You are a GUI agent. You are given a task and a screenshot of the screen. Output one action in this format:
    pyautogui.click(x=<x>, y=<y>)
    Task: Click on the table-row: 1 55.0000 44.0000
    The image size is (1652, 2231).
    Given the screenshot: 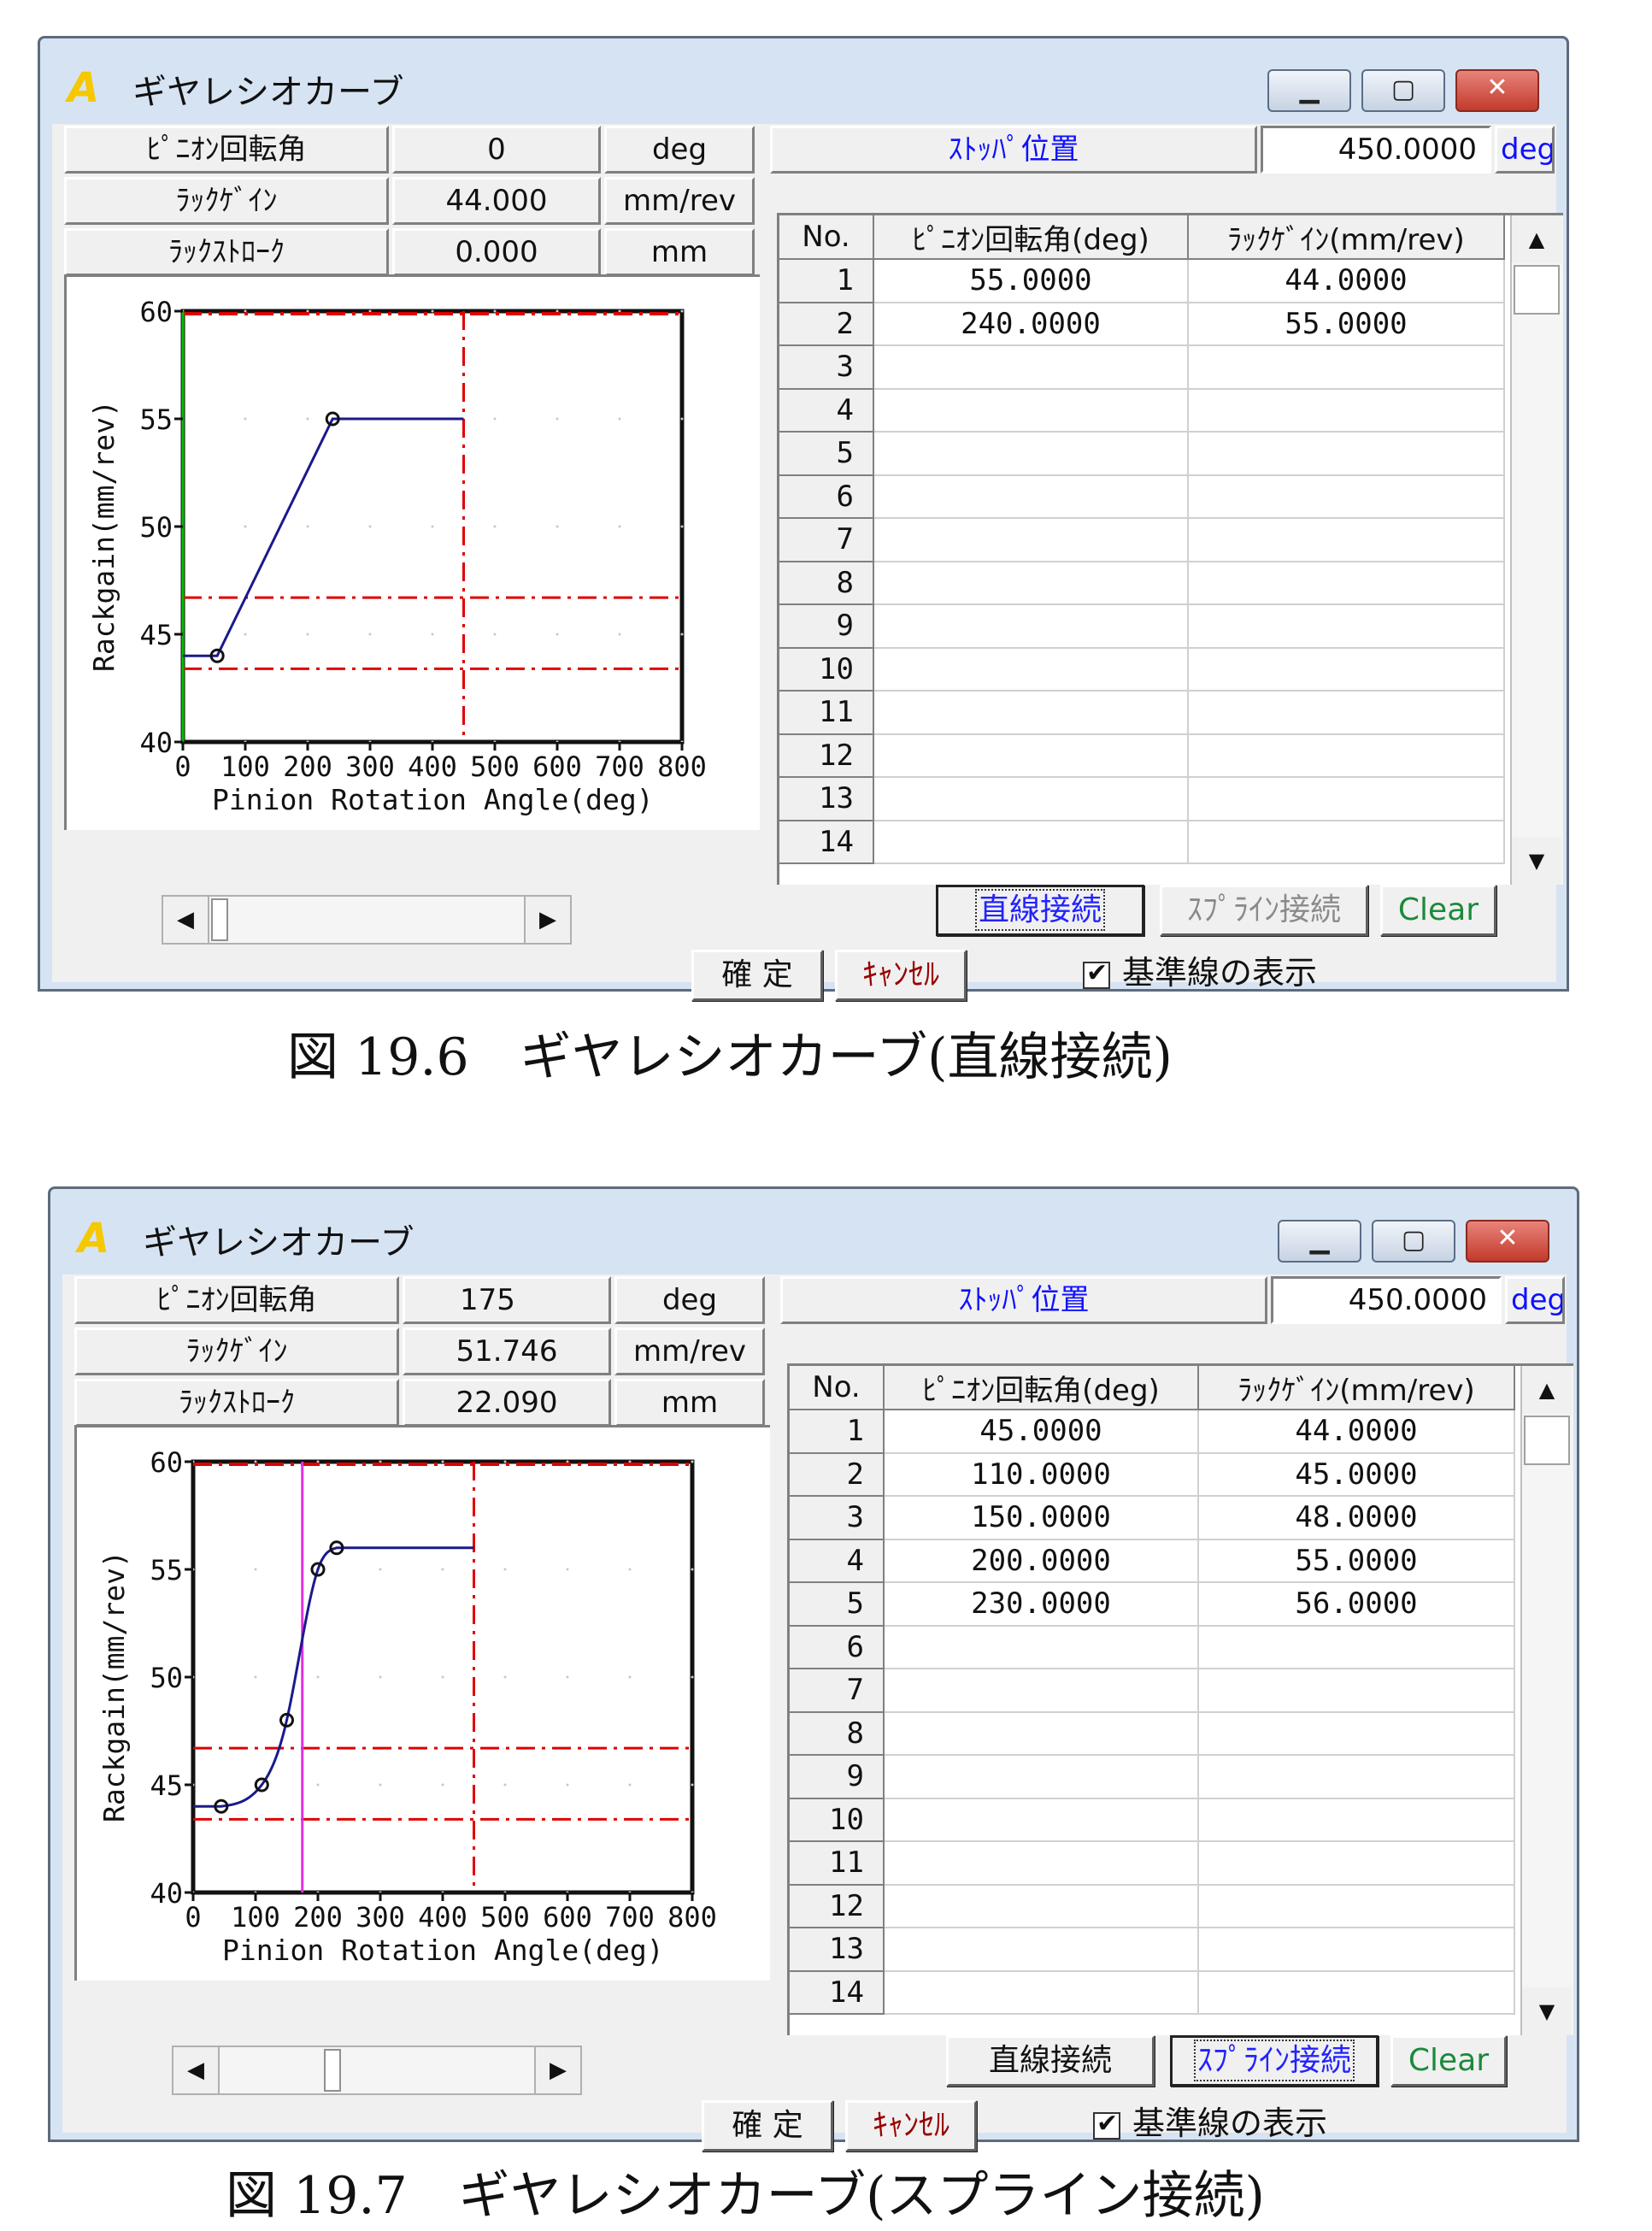 What is the action you would take?
    pyautogui.click(x=1142, y=281)
    